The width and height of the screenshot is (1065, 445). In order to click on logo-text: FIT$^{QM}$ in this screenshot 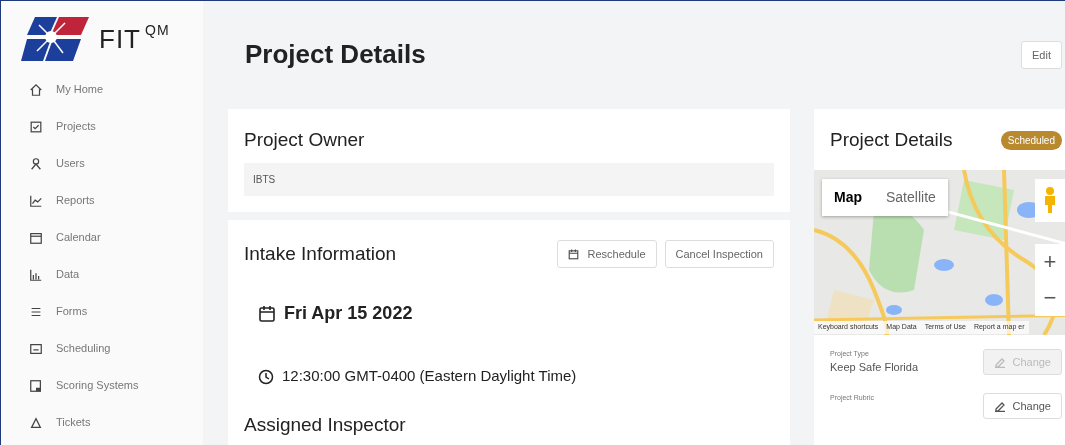, I will do `click(134, 39)`.